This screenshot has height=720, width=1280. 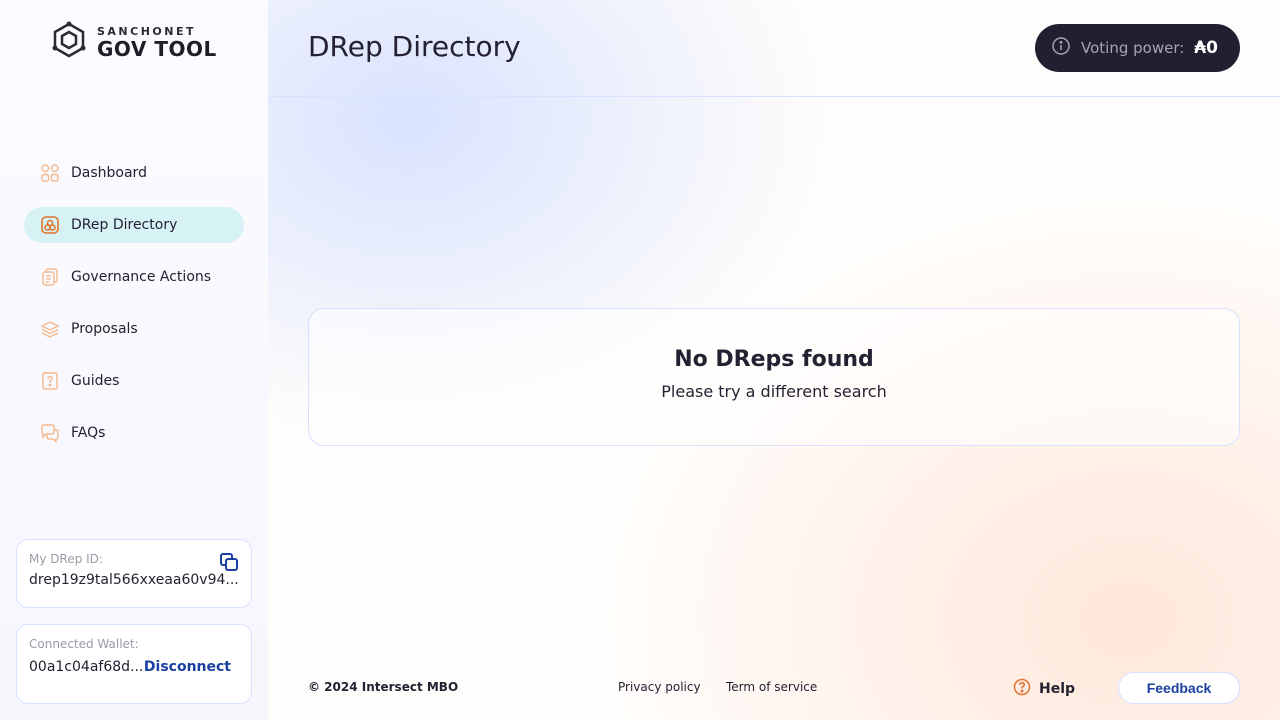 What do you see at coordinates (1022, 689) in the screenshot?
I see `help-icon` at bounding box center [1022, 689].